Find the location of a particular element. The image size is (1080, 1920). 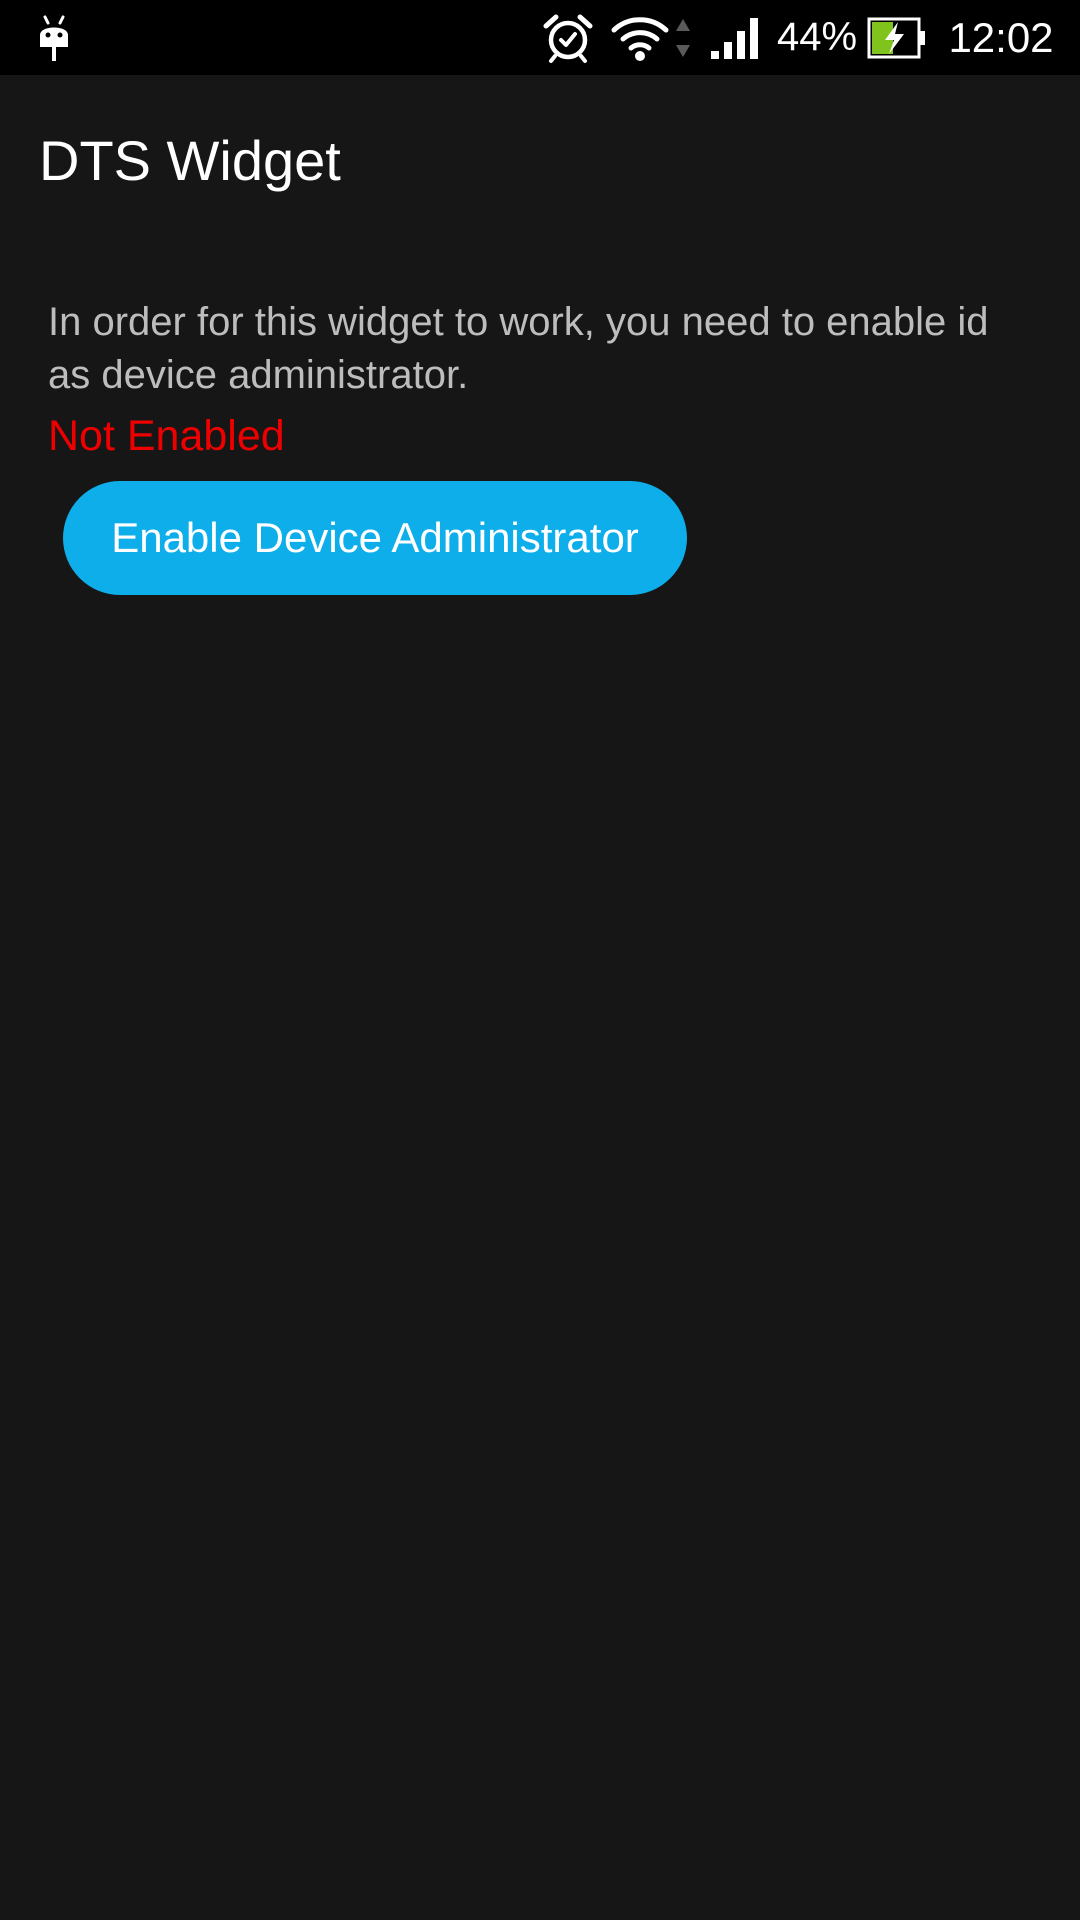

wifi-icon is located at coordinates (640, 37).